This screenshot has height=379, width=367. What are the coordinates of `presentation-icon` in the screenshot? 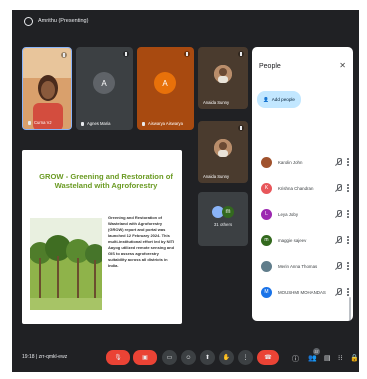 It's located at (28, 21).